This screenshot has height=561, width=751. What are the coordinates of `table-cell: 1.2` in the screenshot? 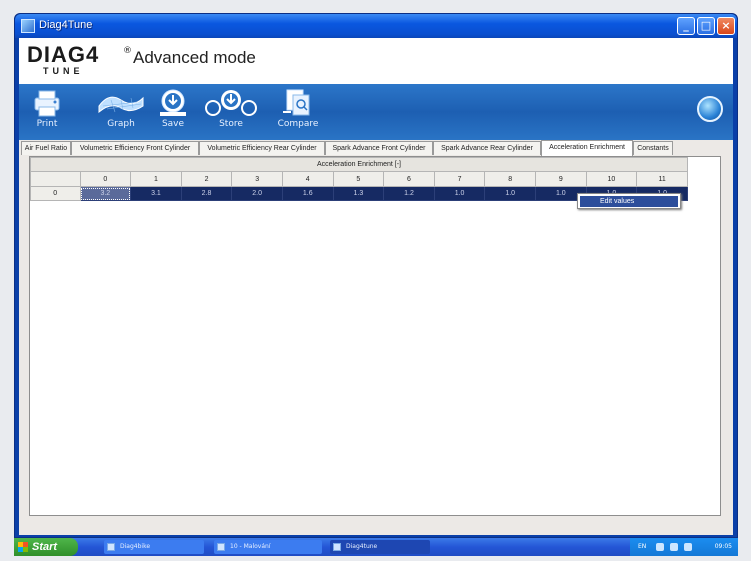 It's located at (409, 193).